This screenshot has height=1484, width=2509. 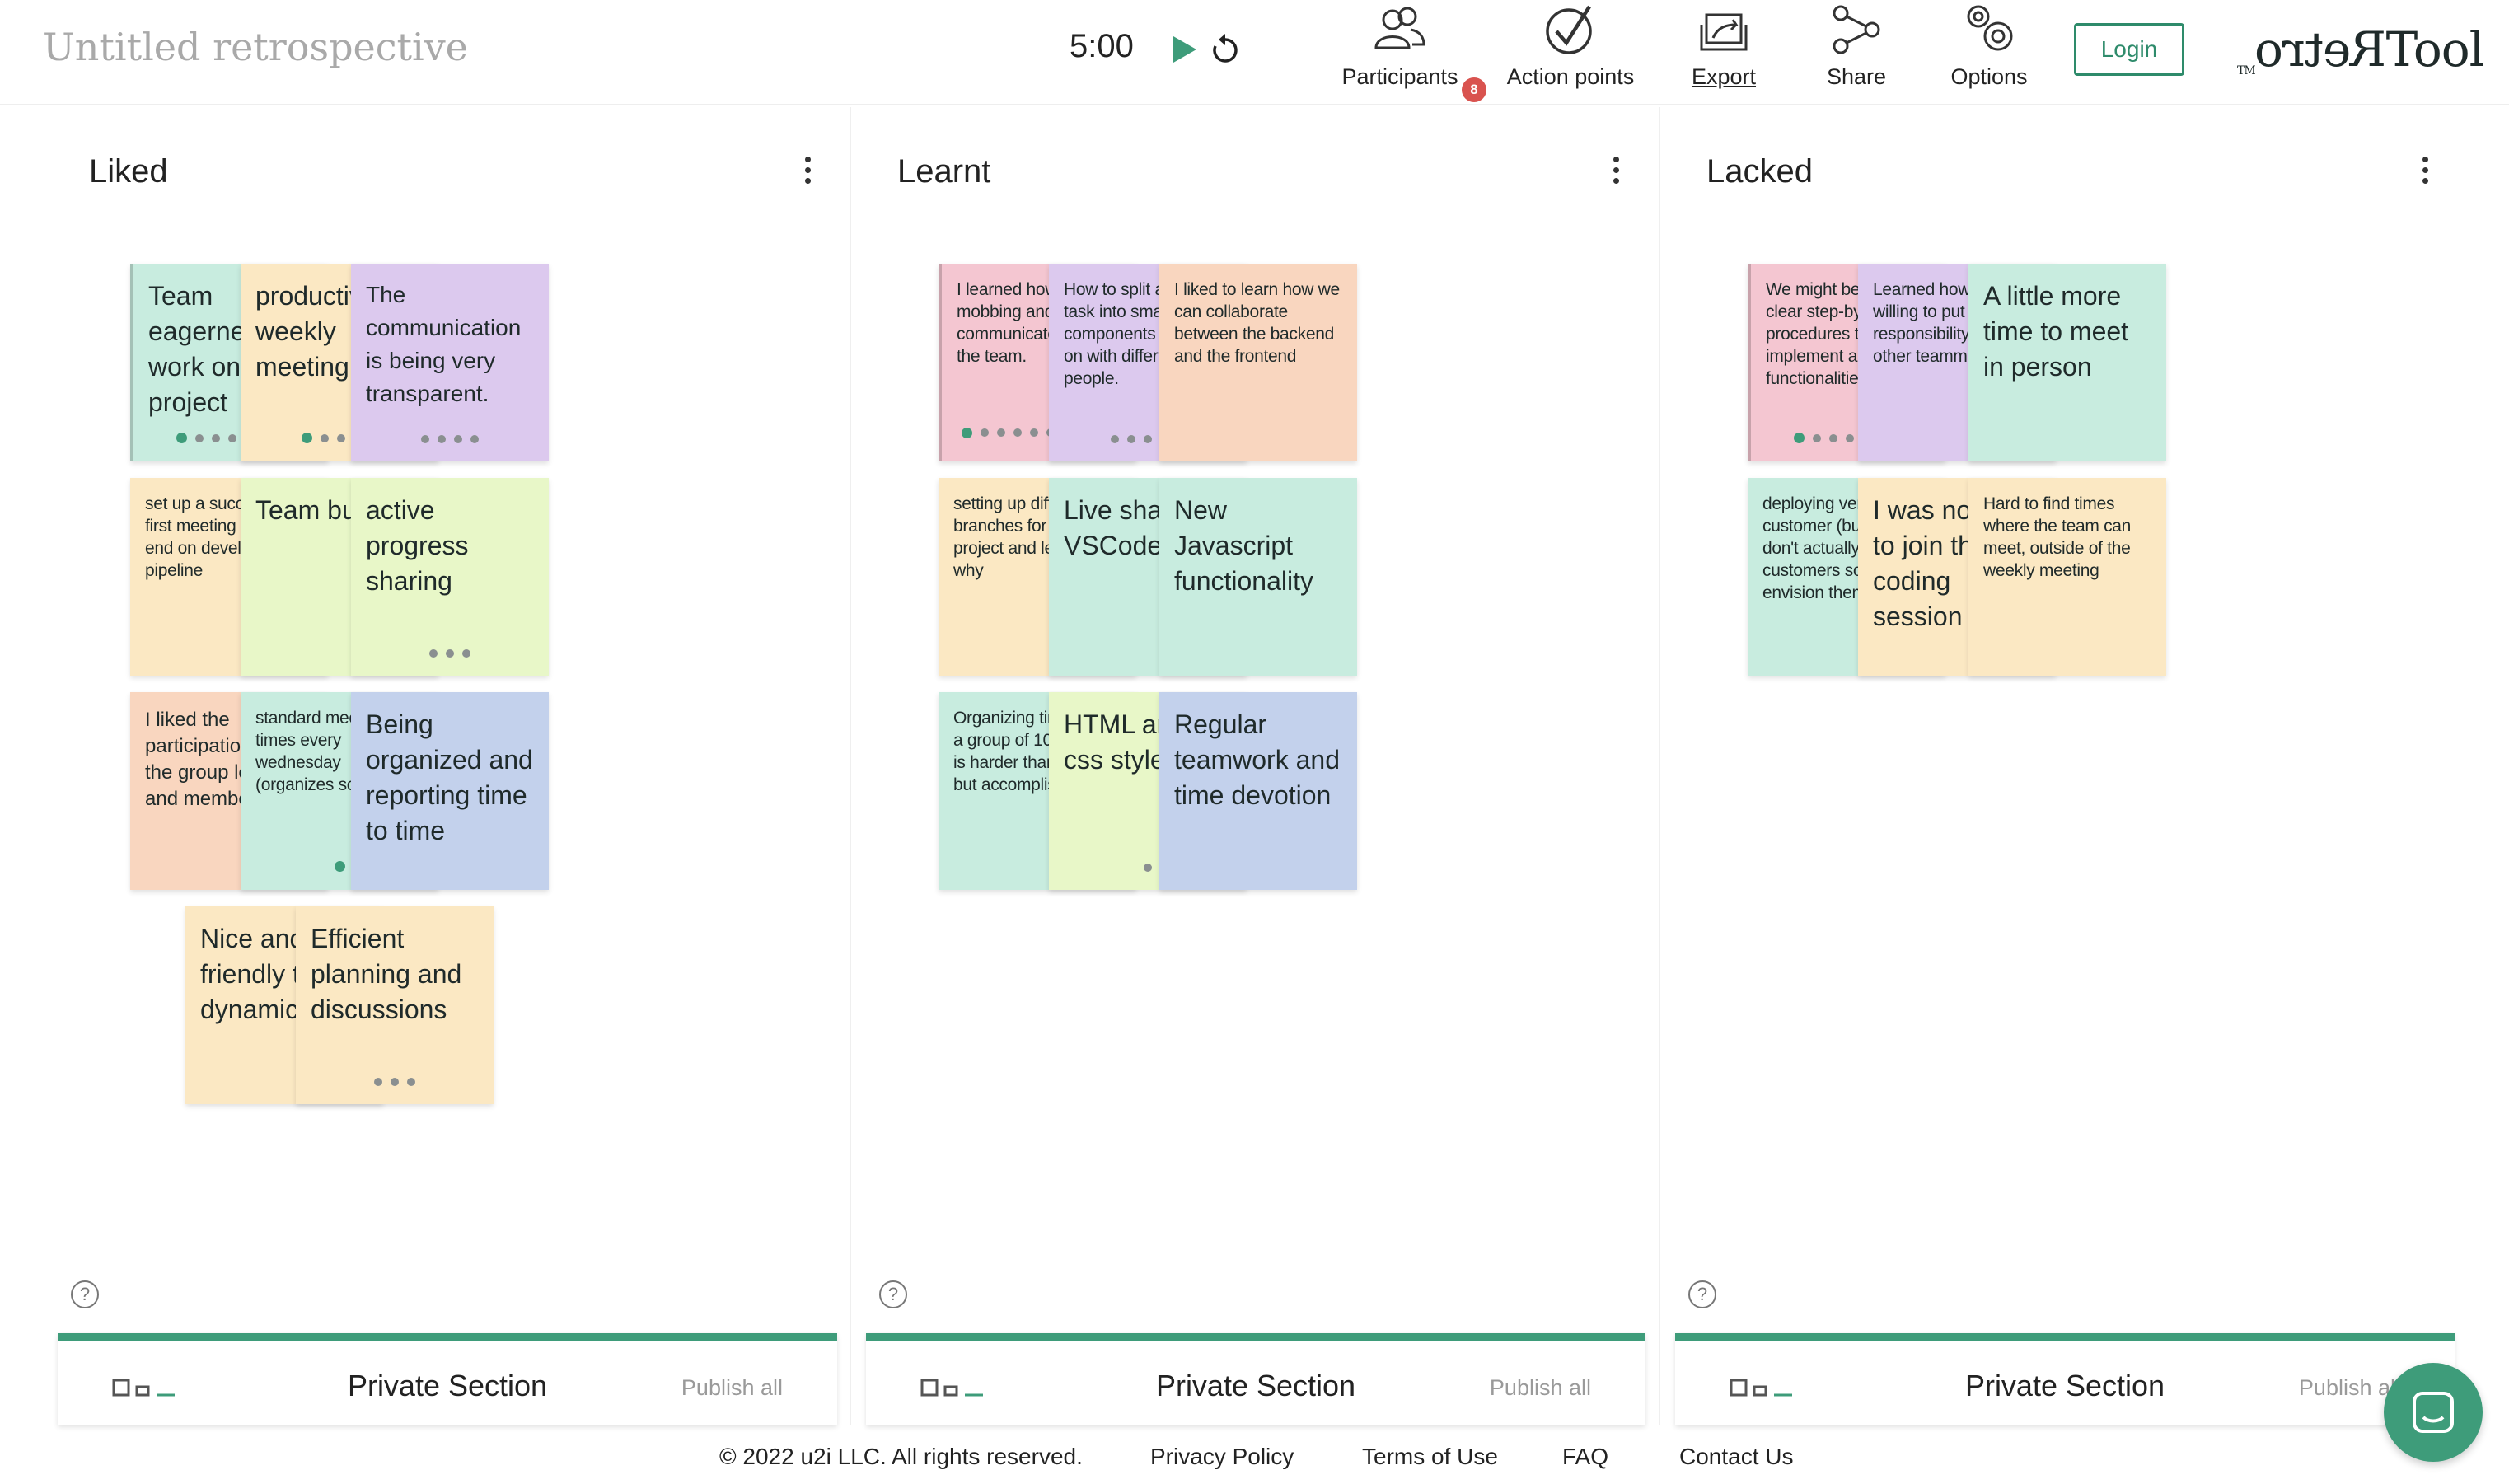 I want to click on footer-copyright: © 2022 u2i LLC. All rights reserved., so click(x=901, y=1457).